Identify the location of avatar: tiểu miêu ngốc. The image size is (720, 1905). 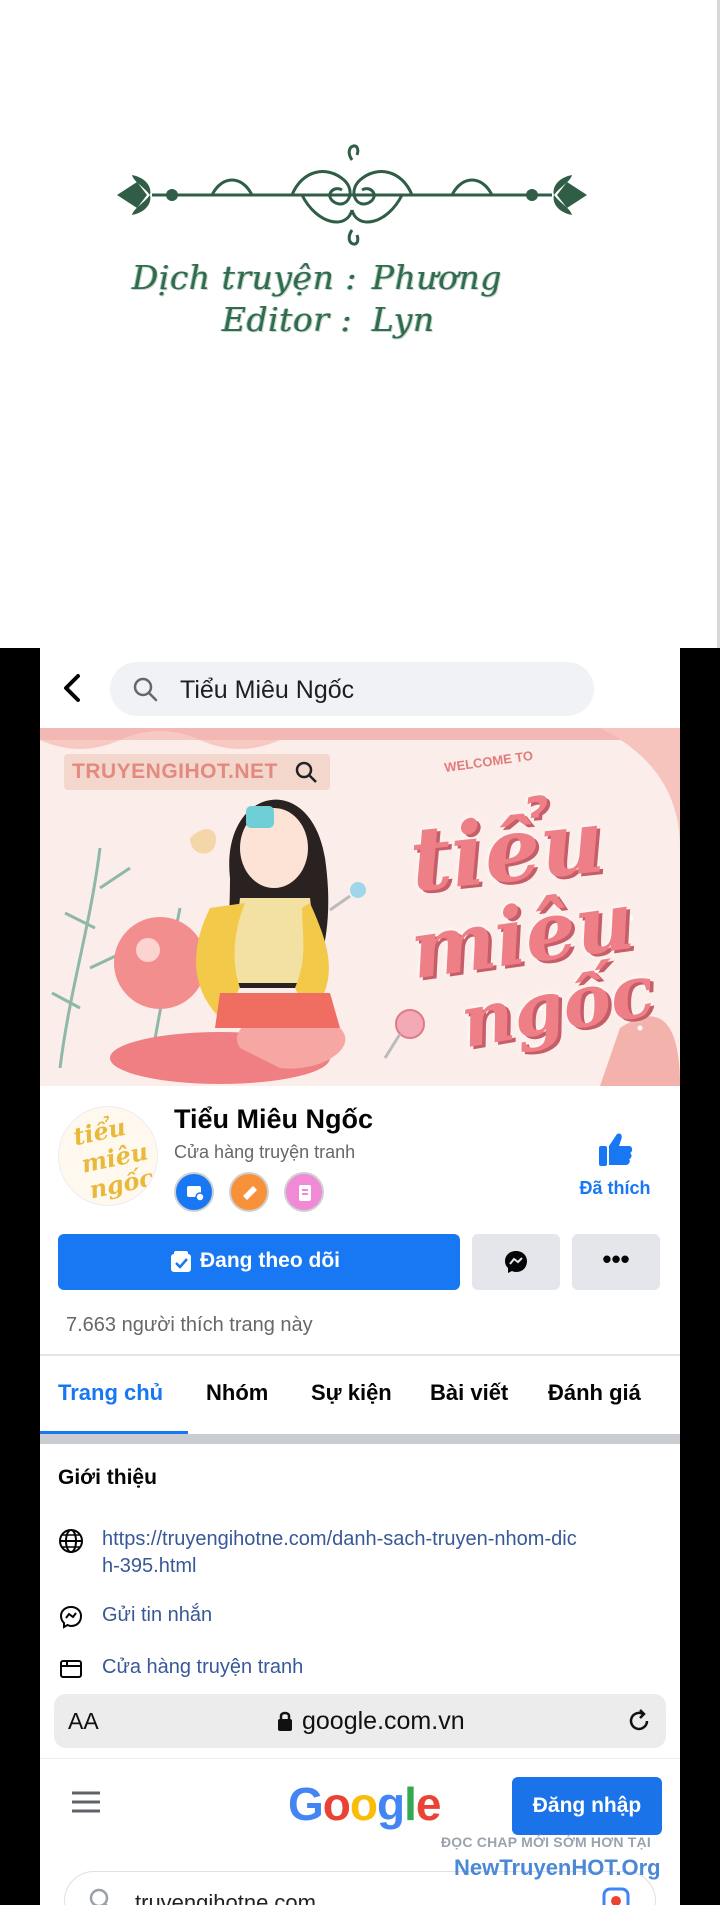
(108, 1156).